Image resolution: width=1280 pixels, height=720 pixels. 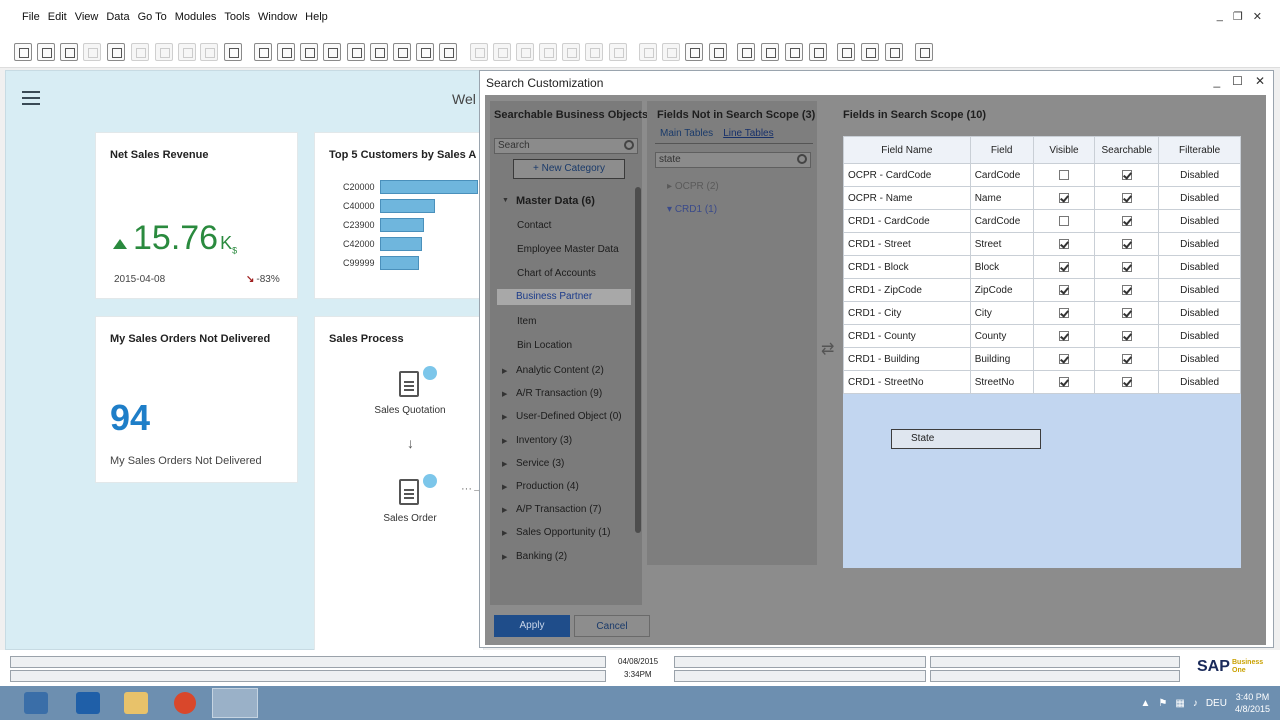 What do you see at coordinates (140, 52) in the screenshot?
I see `word-icon` at bounding box center [140, 52].